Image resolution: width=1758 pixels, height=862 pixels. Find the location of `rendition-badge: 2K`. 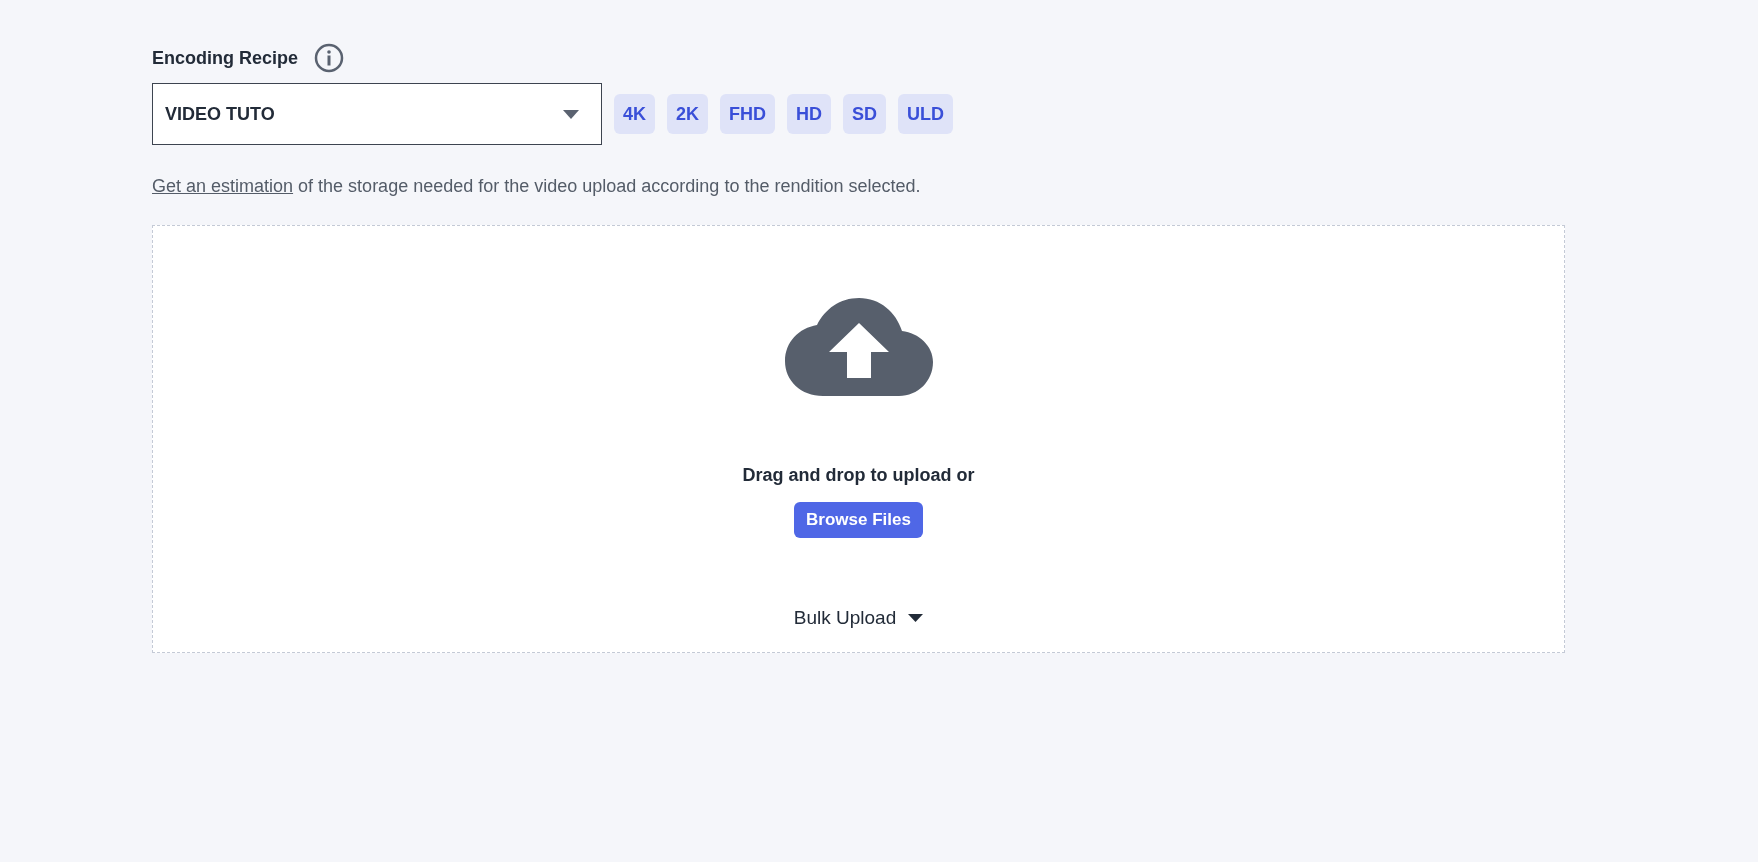

rendition-badge: 2K is located at coordinates (688, 114).